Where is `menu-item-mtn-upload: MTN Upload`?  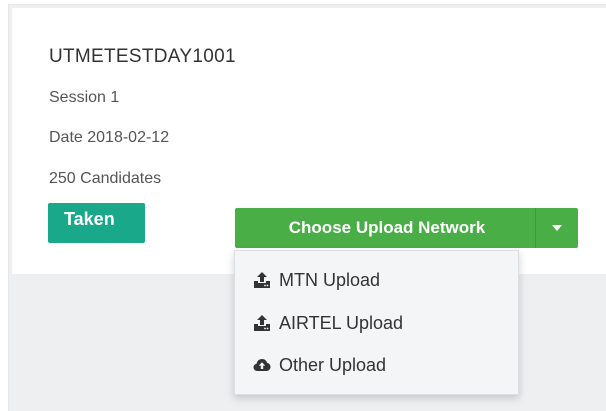
menu-item-mtn-upload: MTN Upload is located at coordinates (316, 280).